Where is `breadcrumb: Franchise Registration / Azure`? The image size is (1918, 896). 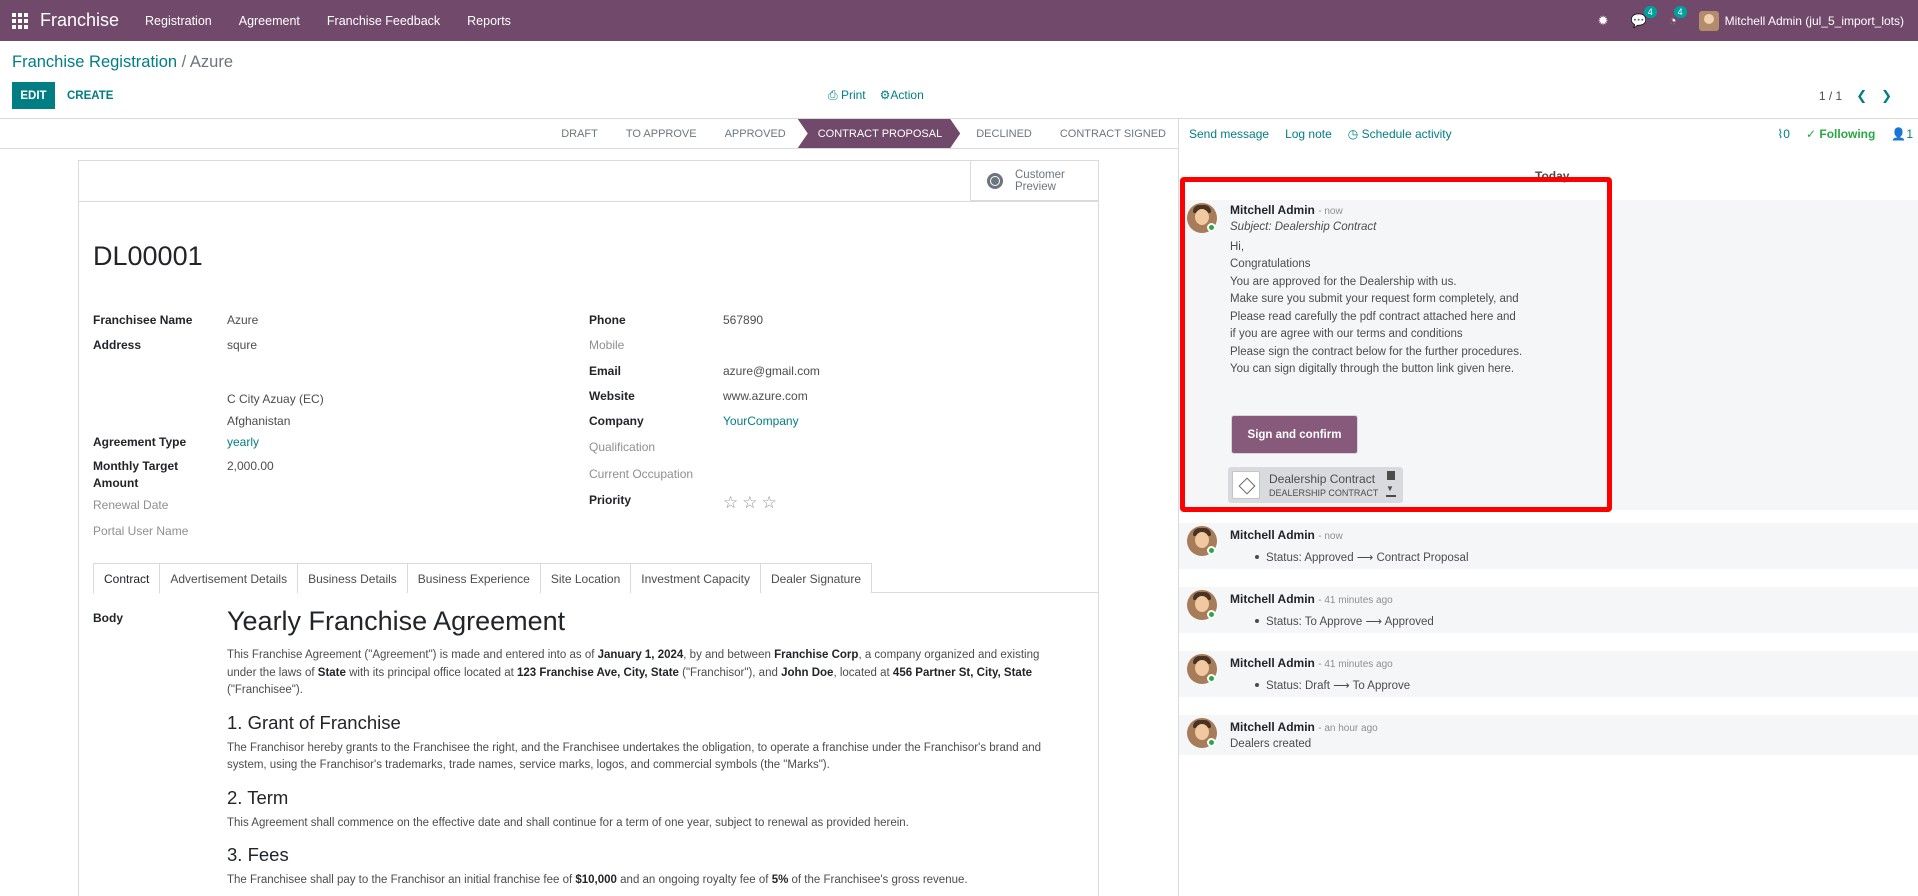
breadcrumb: Franchise Registration / Azure is located at coordinates (122, 62).